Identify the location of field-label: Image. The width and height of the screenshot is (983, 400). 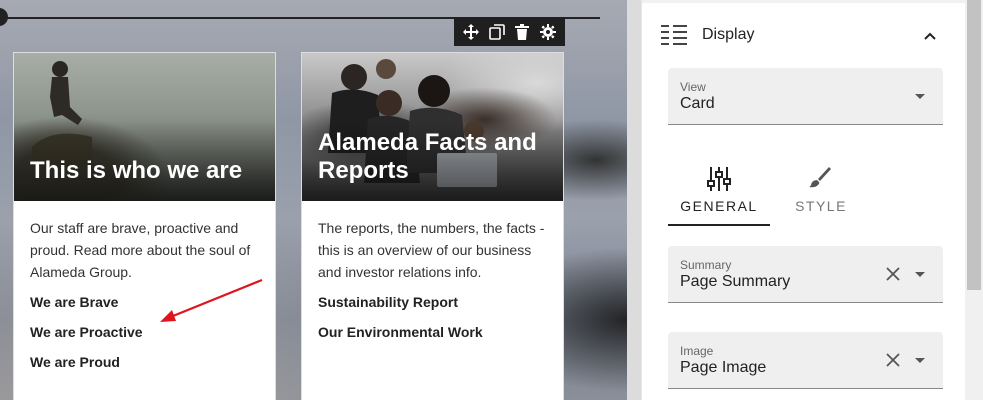
(697, 351).